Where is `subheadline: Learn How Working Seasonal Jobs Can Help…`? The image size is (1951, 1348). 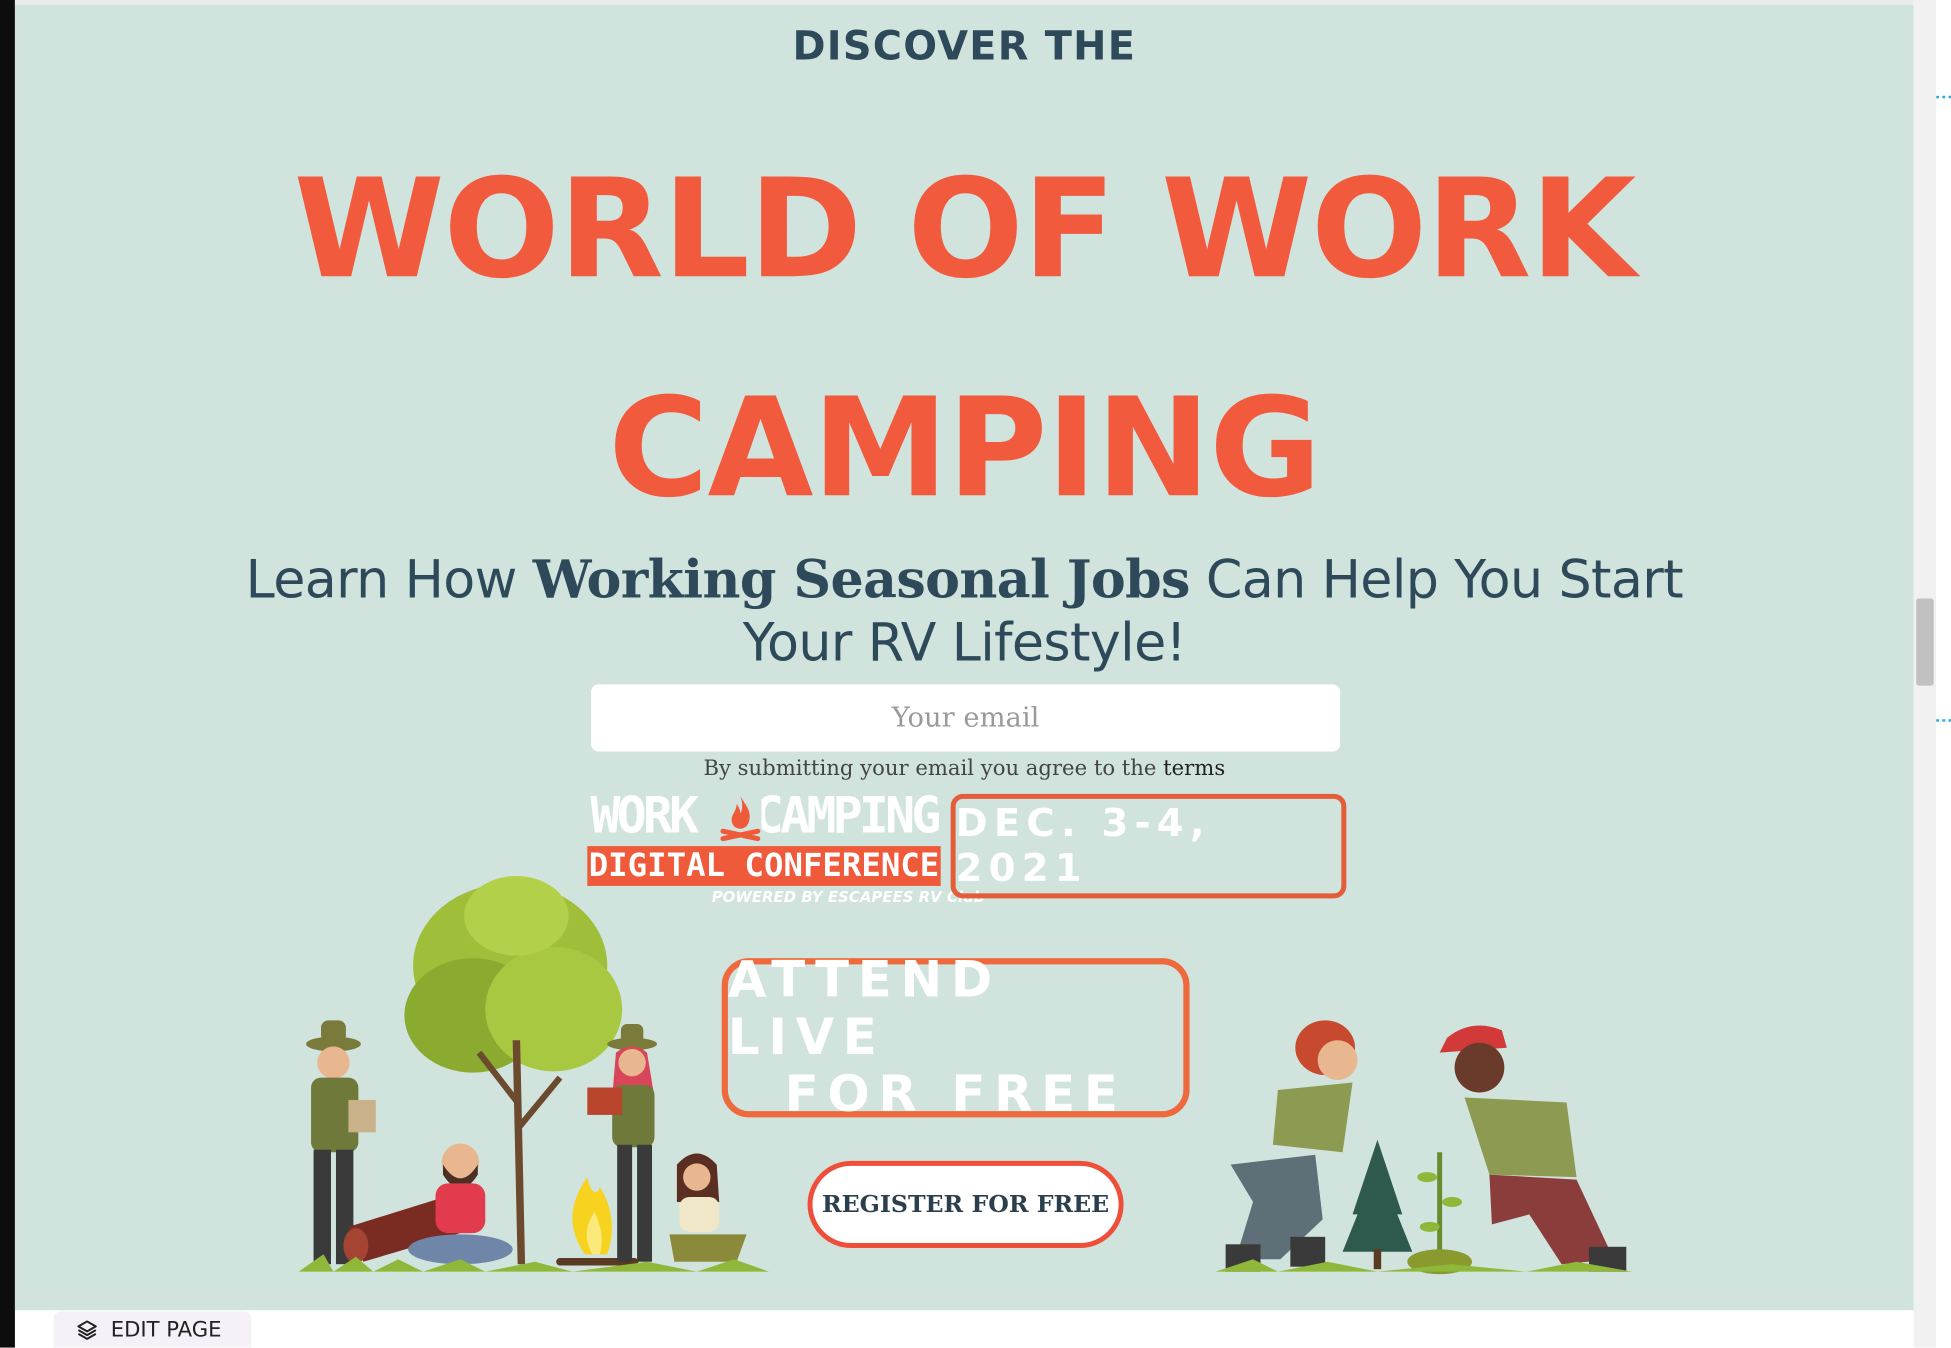 subheadline: Learn How Working Seasonal Jobs Can Help… is located at coordinates (964, 610).